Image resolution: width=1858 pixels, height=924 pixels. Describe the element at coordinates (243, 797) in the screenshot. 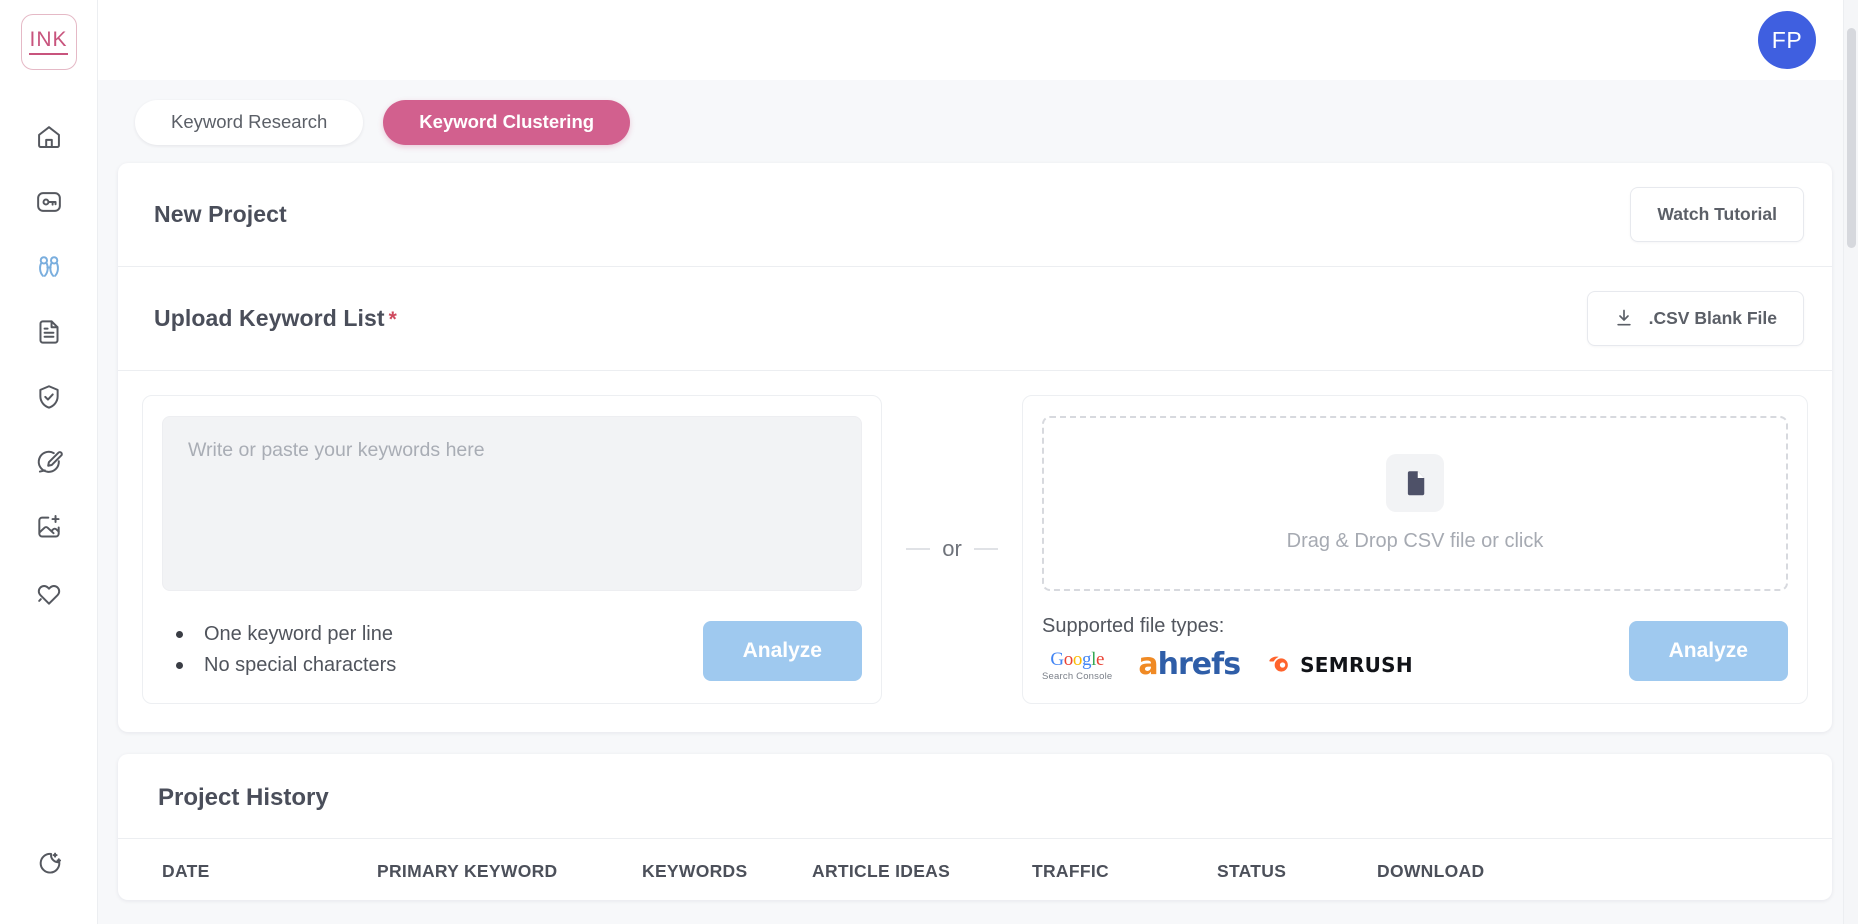

I see `project-history-title: Project History` at that location.